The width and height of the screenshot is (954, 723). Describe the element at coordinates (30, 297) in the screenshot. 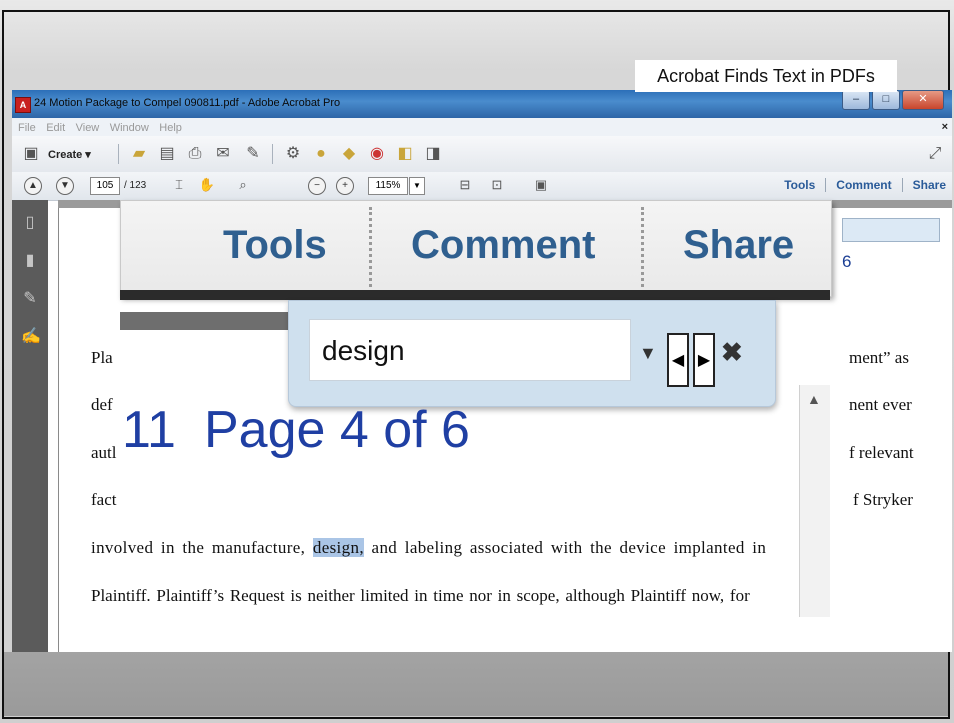

I see `attachment-paperclip-icon: ✎` at that location.